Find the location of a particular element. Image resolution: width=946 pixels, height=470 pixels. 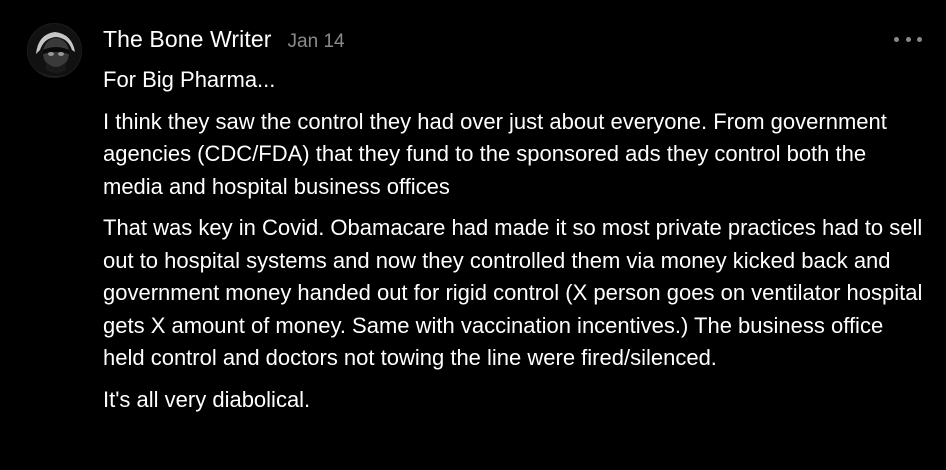

avatar is located at coordinates (54, 50).